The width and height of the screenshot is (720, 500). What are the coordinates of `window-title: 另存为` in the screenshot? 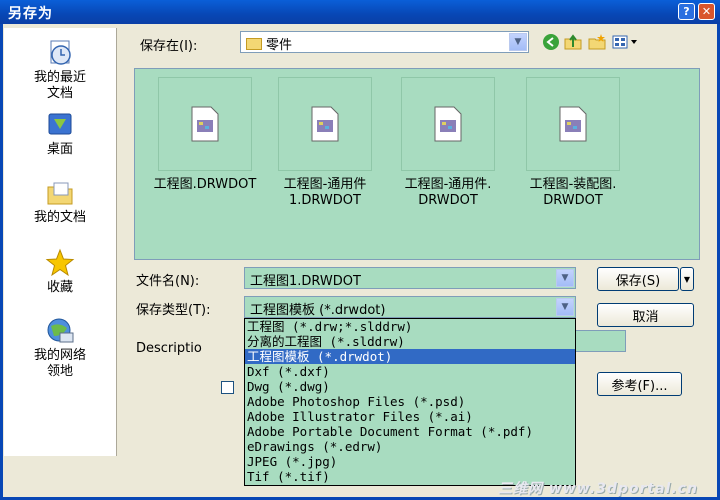 It's located at (30, 14).